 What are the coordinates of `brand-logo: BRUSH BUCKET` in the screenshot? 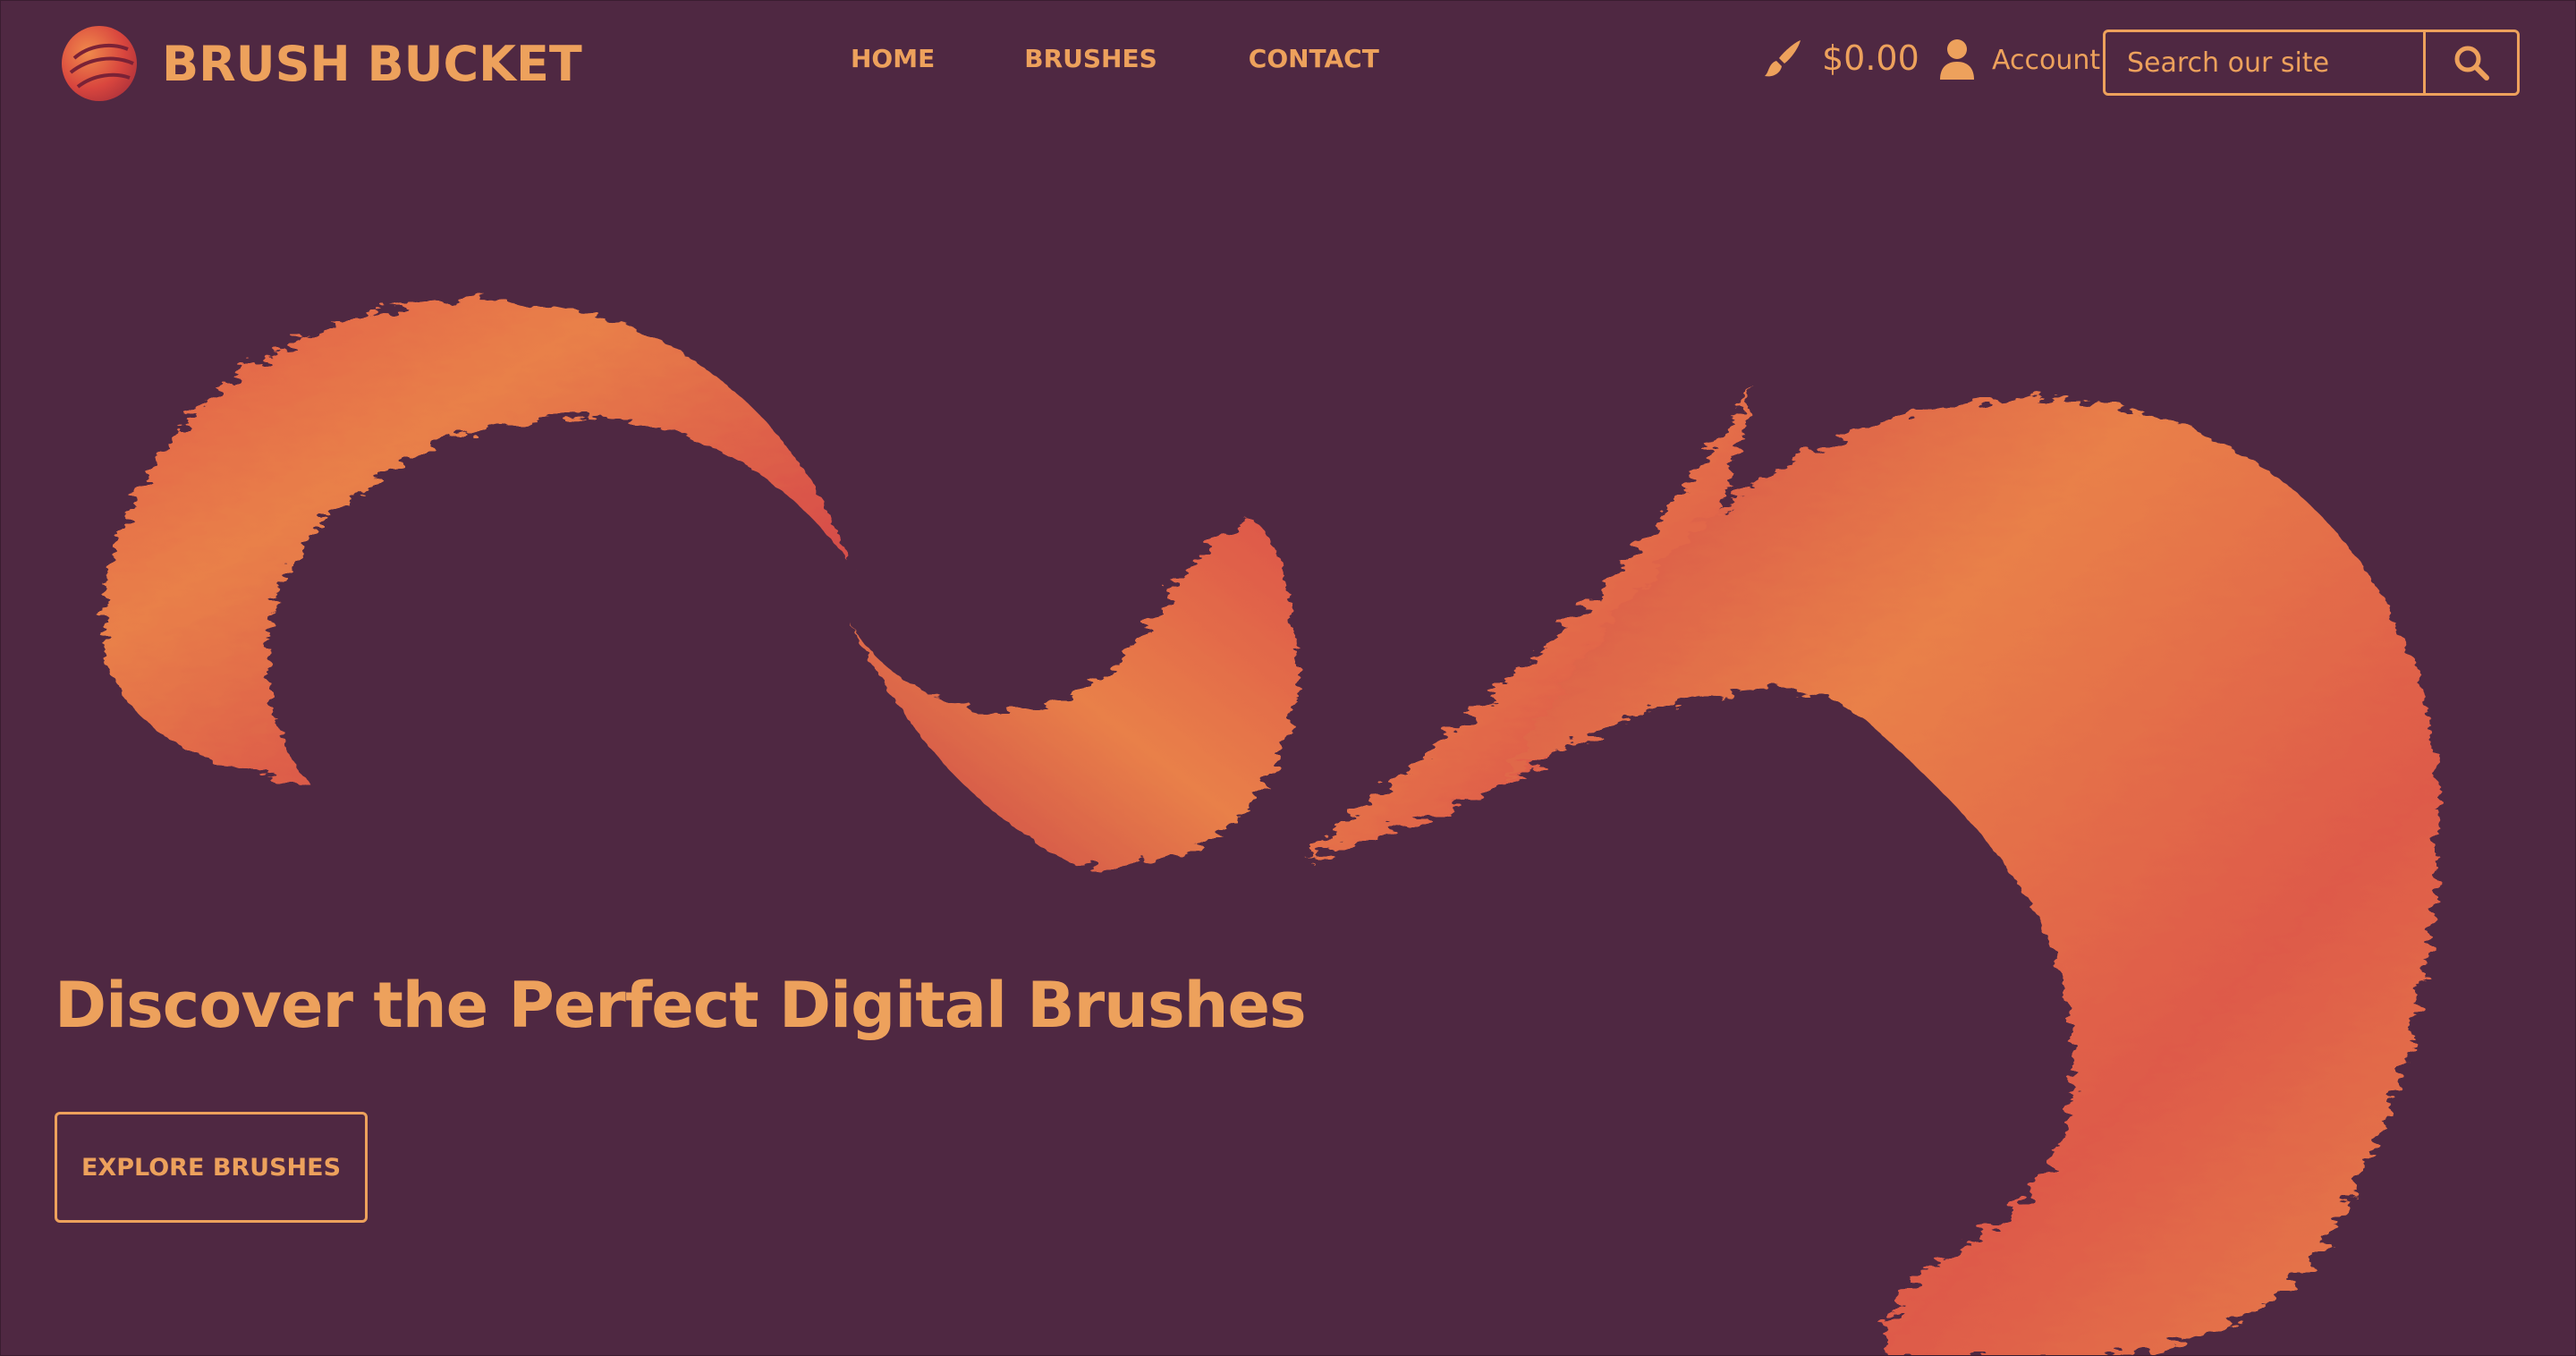 It's located at (320, 63).